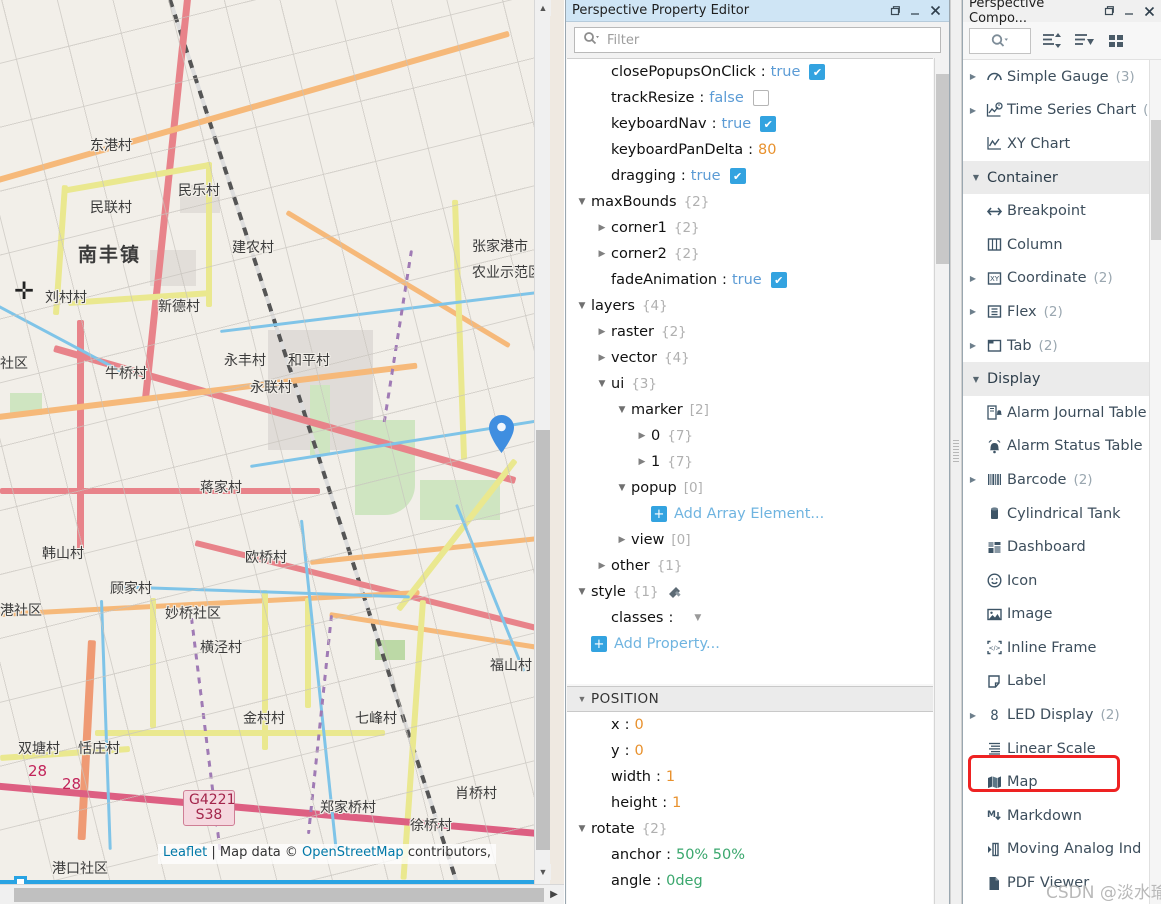 Image resolution: width=1161 pixels, height=904 pixels. Describe the element at coordinates (1056, 447) in the screenshot. I see `component-list-item: Alarm Status Table` at that location.